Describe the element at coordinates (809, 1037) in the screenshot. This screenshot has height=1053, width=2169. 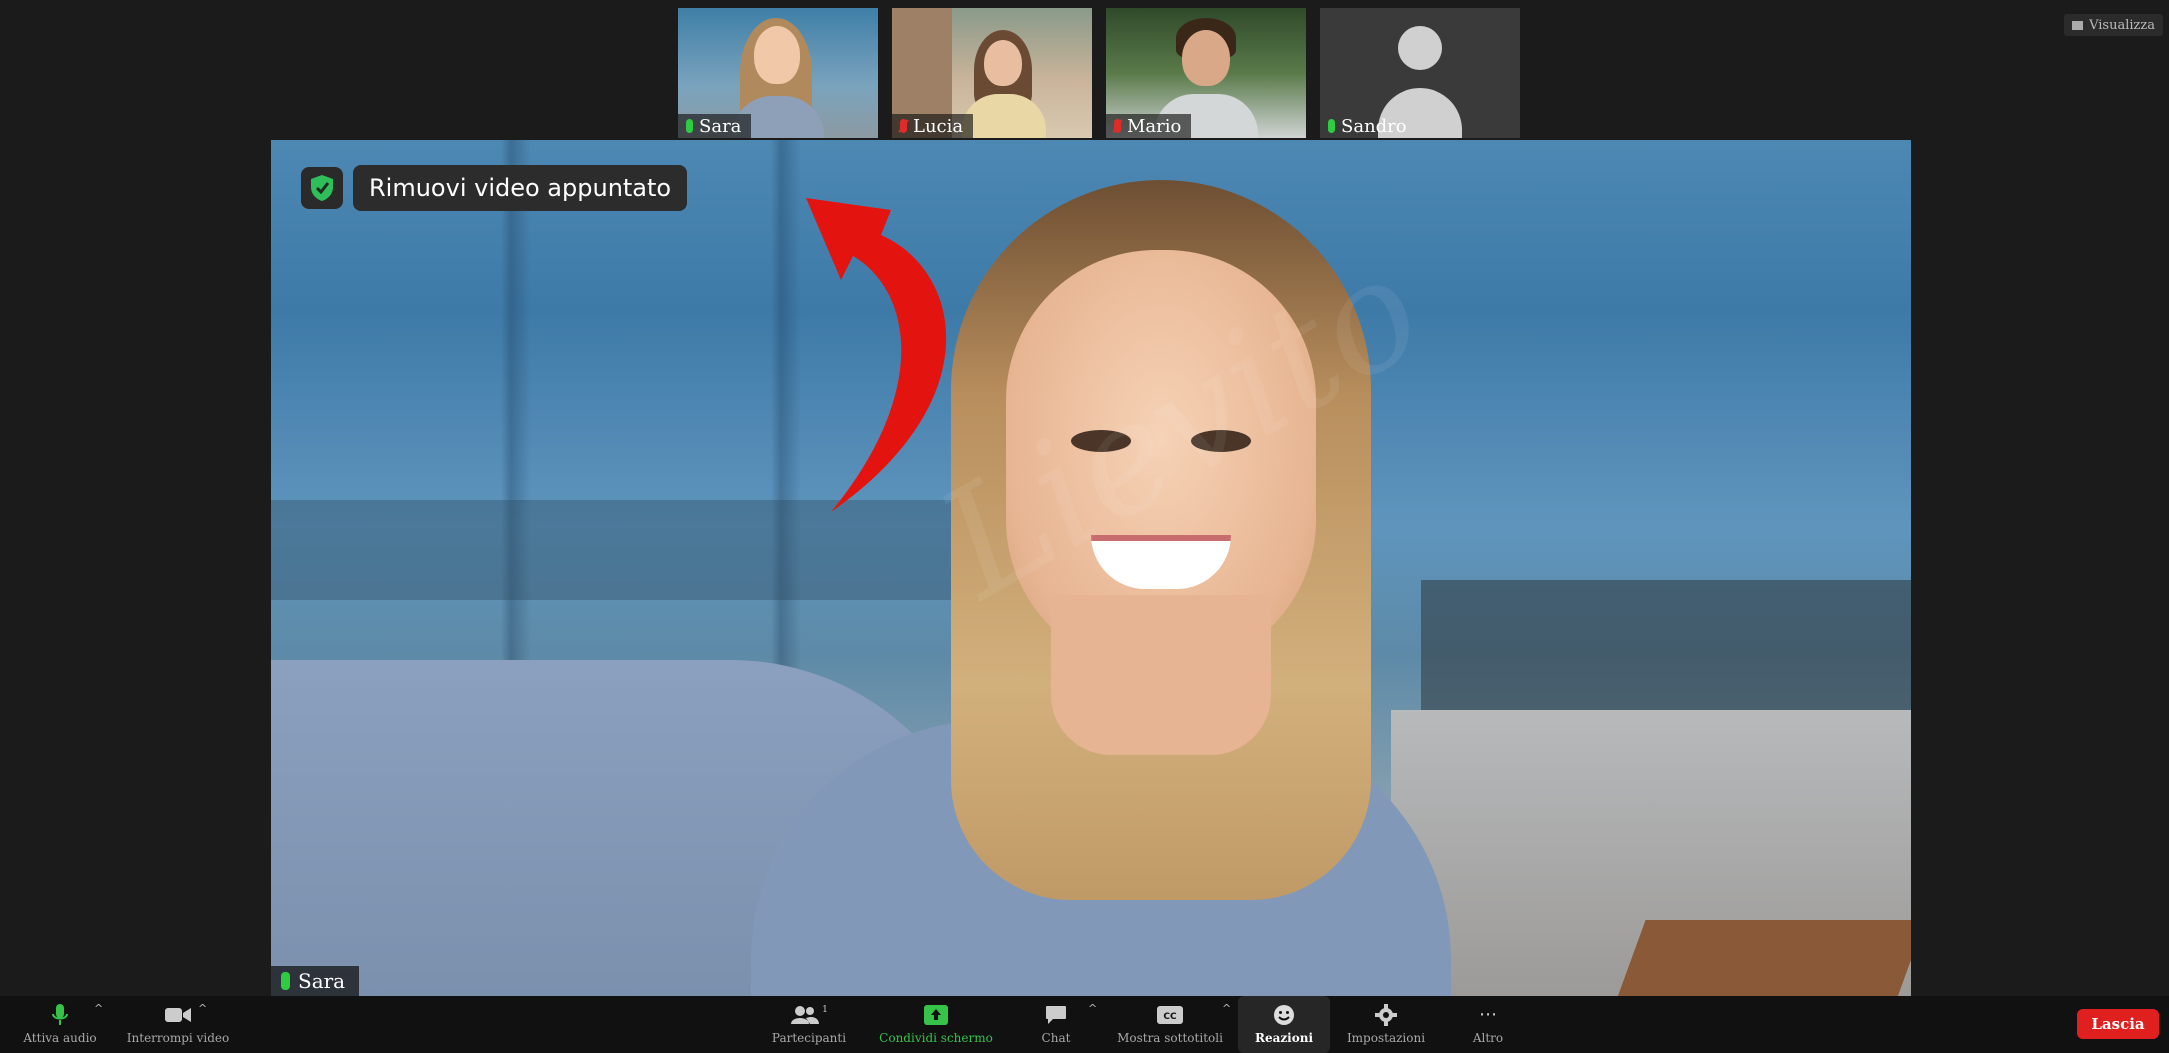
I see `participants-label: Partecipanti` at that location.